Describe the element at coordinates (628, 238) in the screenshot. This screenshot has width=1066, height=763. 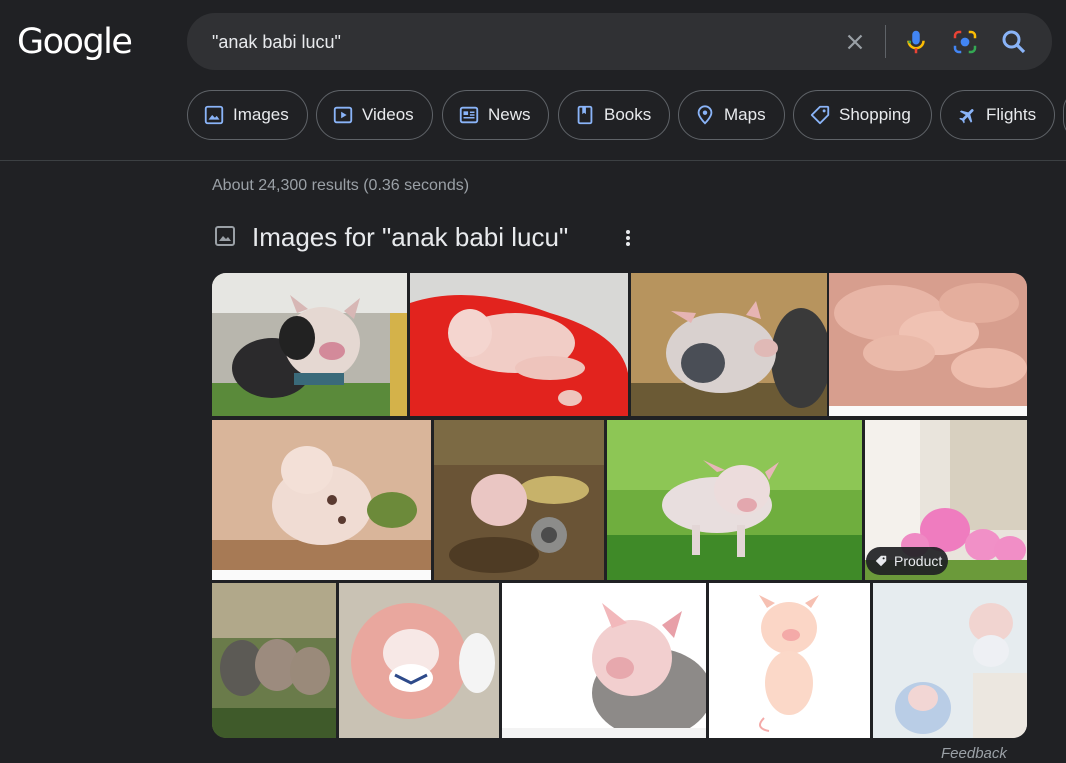
I see `more-options-icon` at that location.